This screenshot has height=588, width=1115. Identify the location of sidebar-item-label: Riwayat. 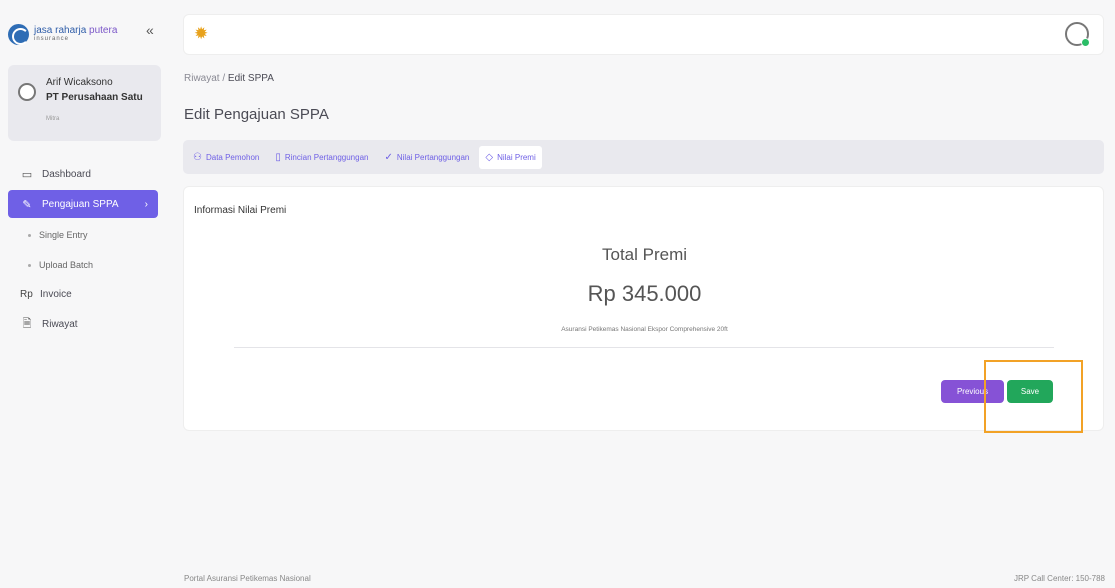
(60, 324).